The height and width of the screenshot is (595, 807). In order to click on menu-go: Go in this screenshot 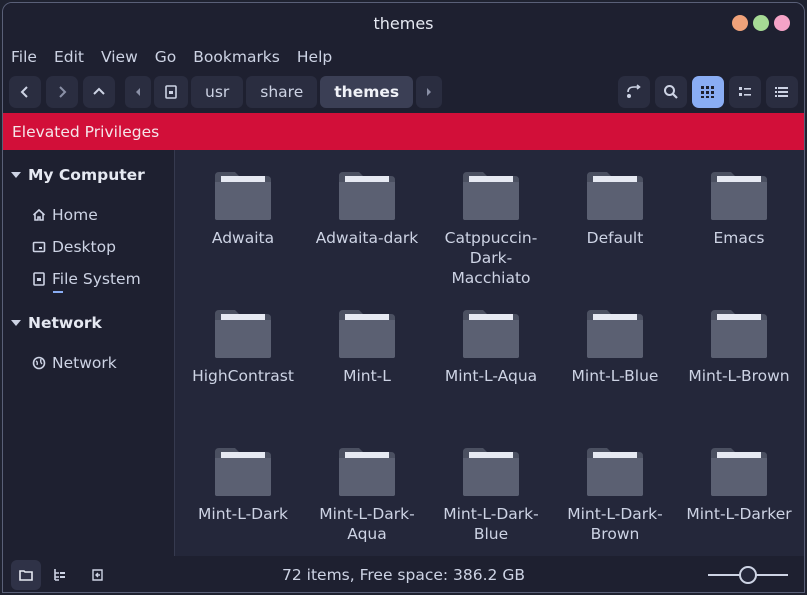, I will do `click(166, 57)`.